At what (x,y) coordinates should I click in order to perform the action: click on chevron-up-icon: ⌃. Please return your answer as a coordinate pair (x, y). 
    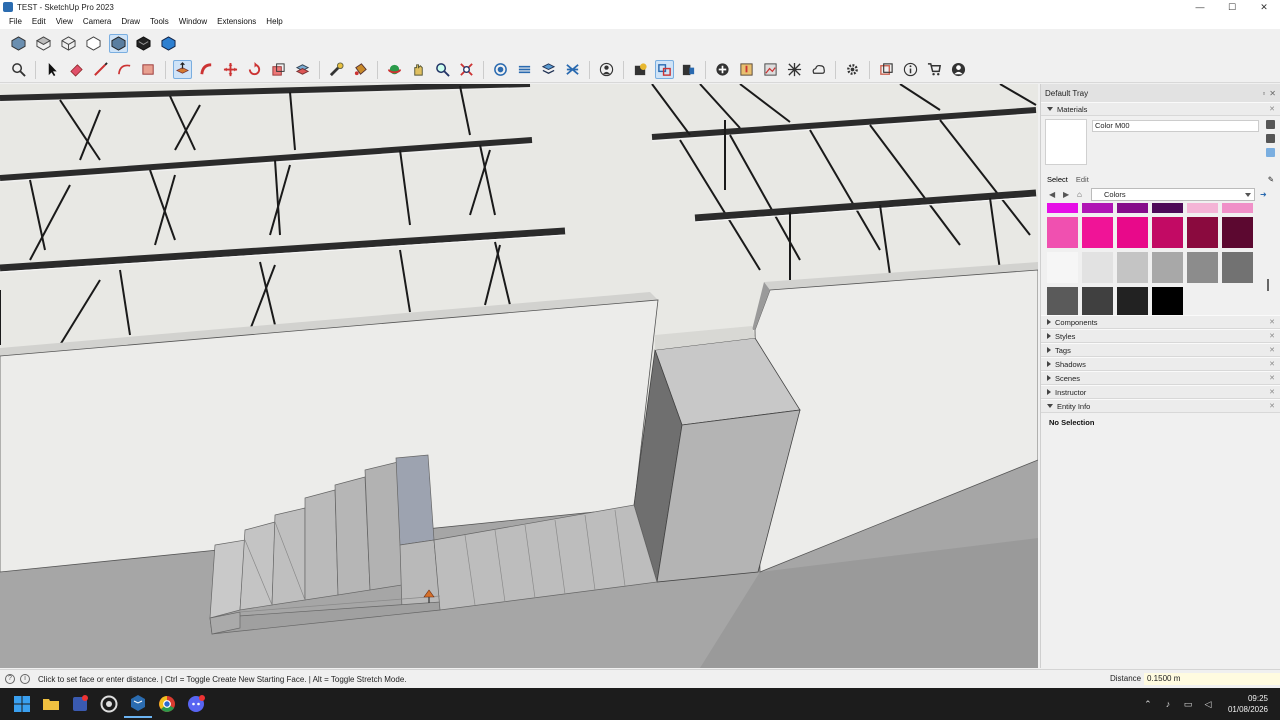
    Looking at the image, I should click on (1148, 704).